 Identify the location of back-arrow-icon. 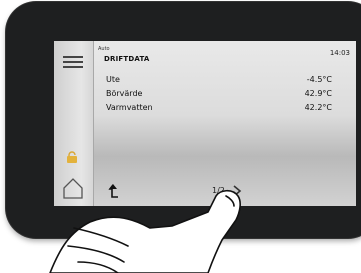
(114, 191).